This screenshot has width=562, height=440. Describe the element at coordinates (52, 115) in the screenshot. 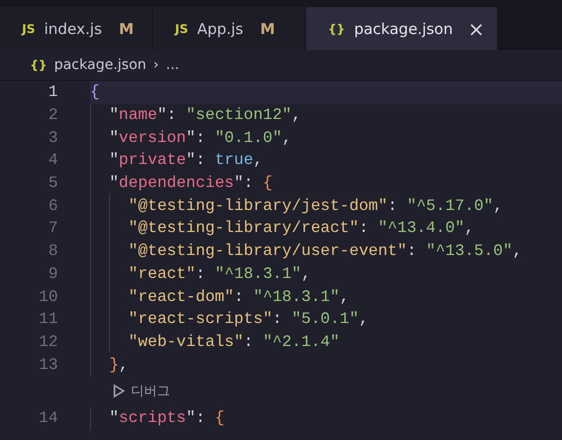

I see `line-number: 2` at that location.